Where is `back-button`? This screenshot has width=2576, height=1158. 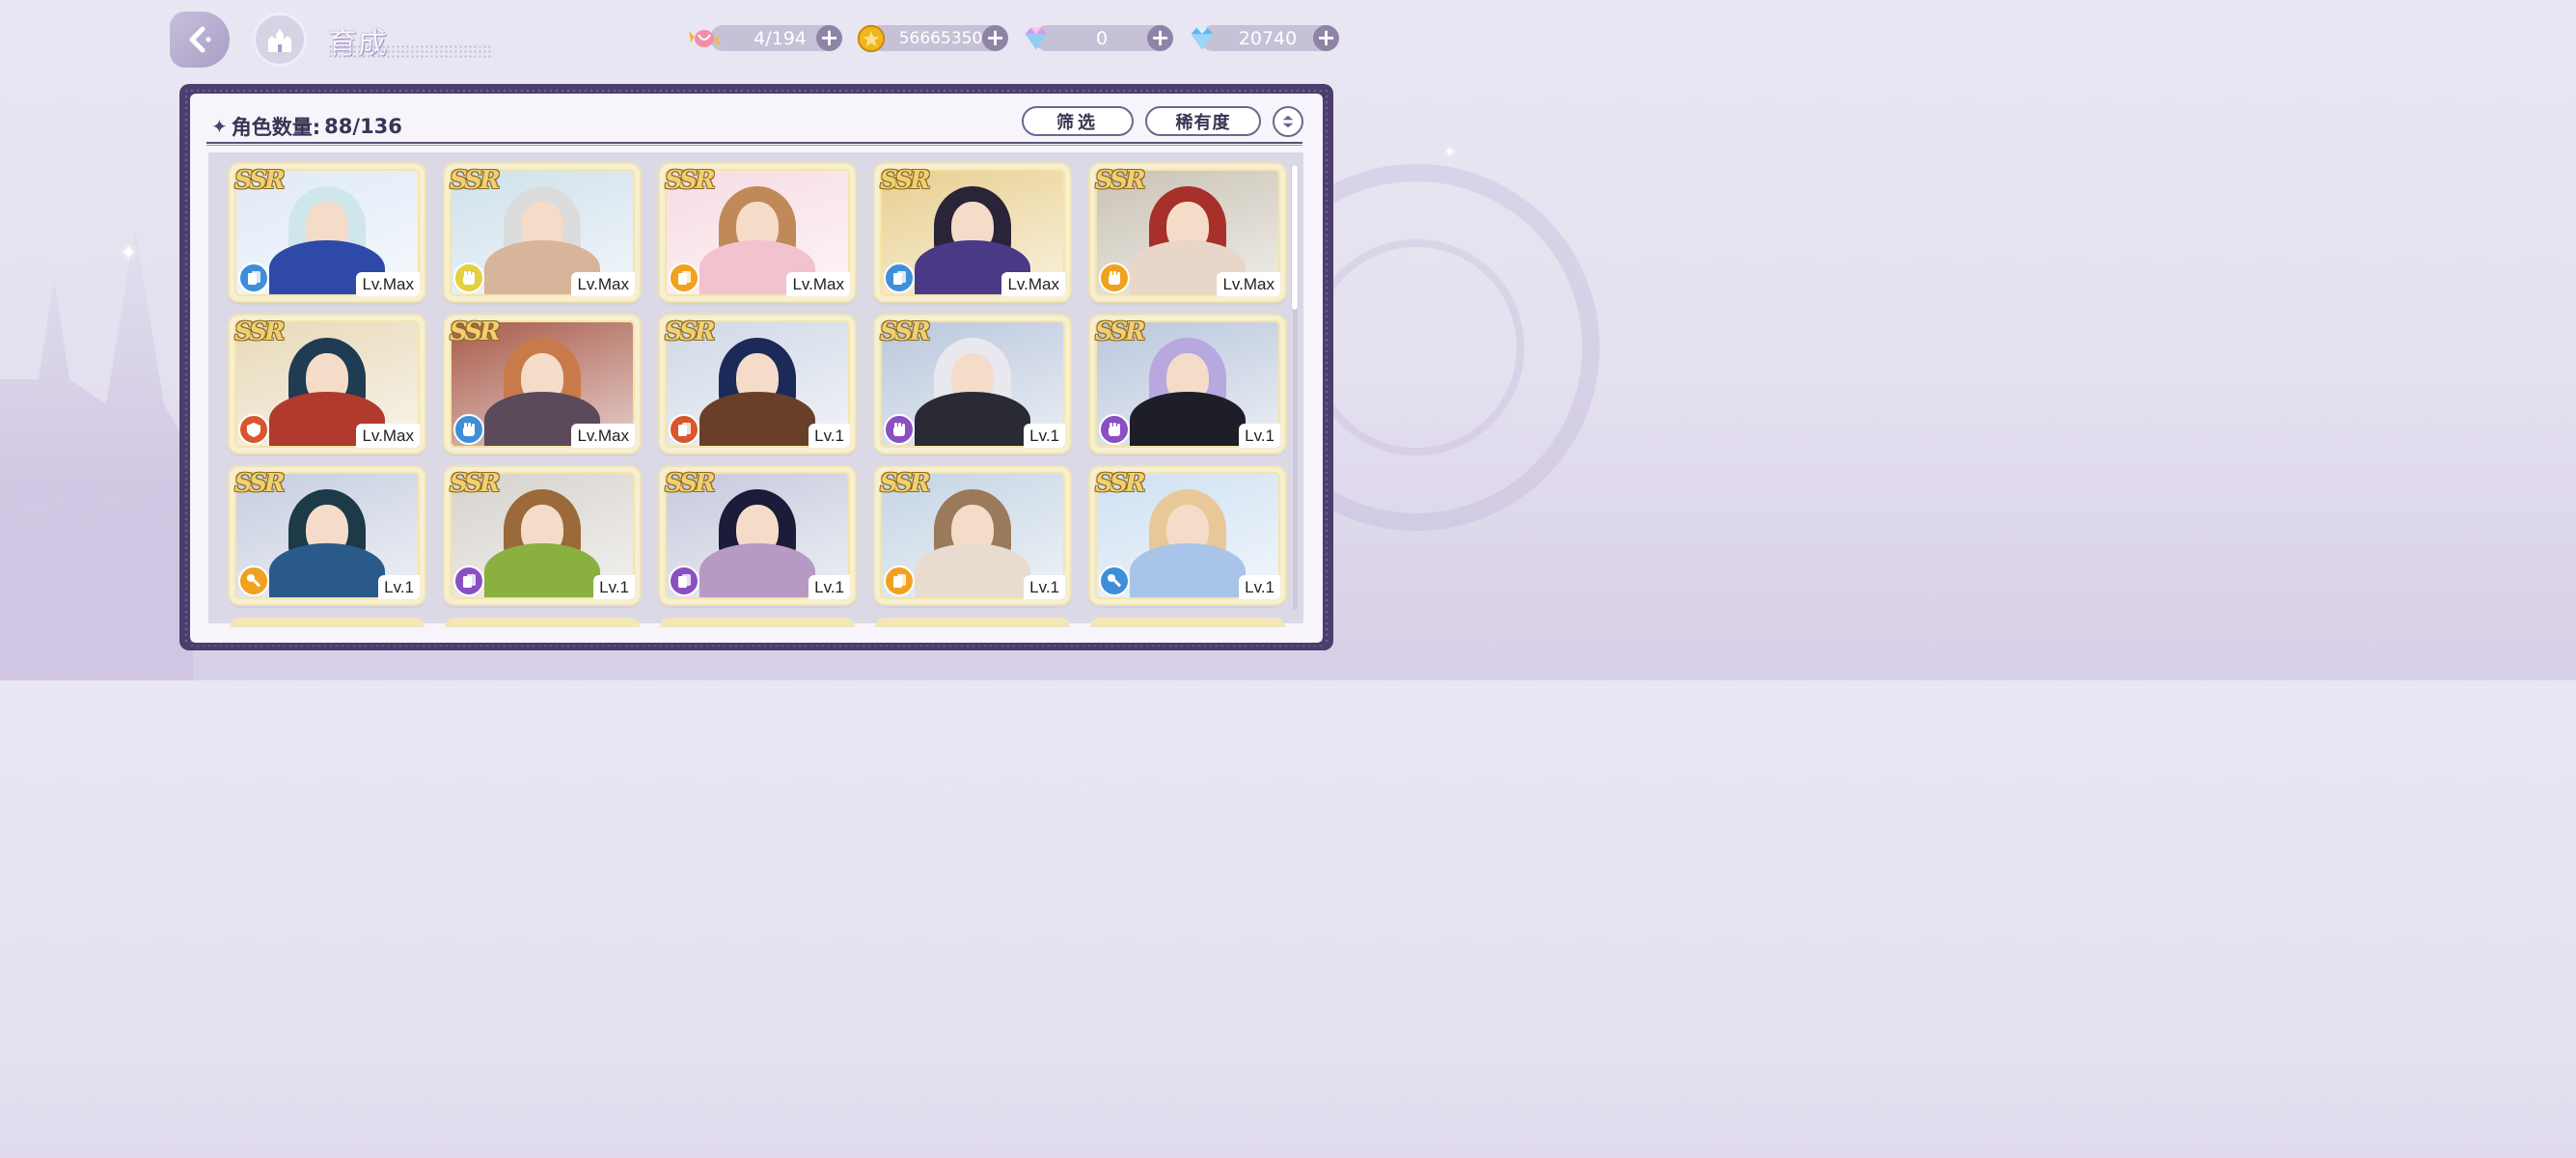 back-button is located at coordinates (200, 40).